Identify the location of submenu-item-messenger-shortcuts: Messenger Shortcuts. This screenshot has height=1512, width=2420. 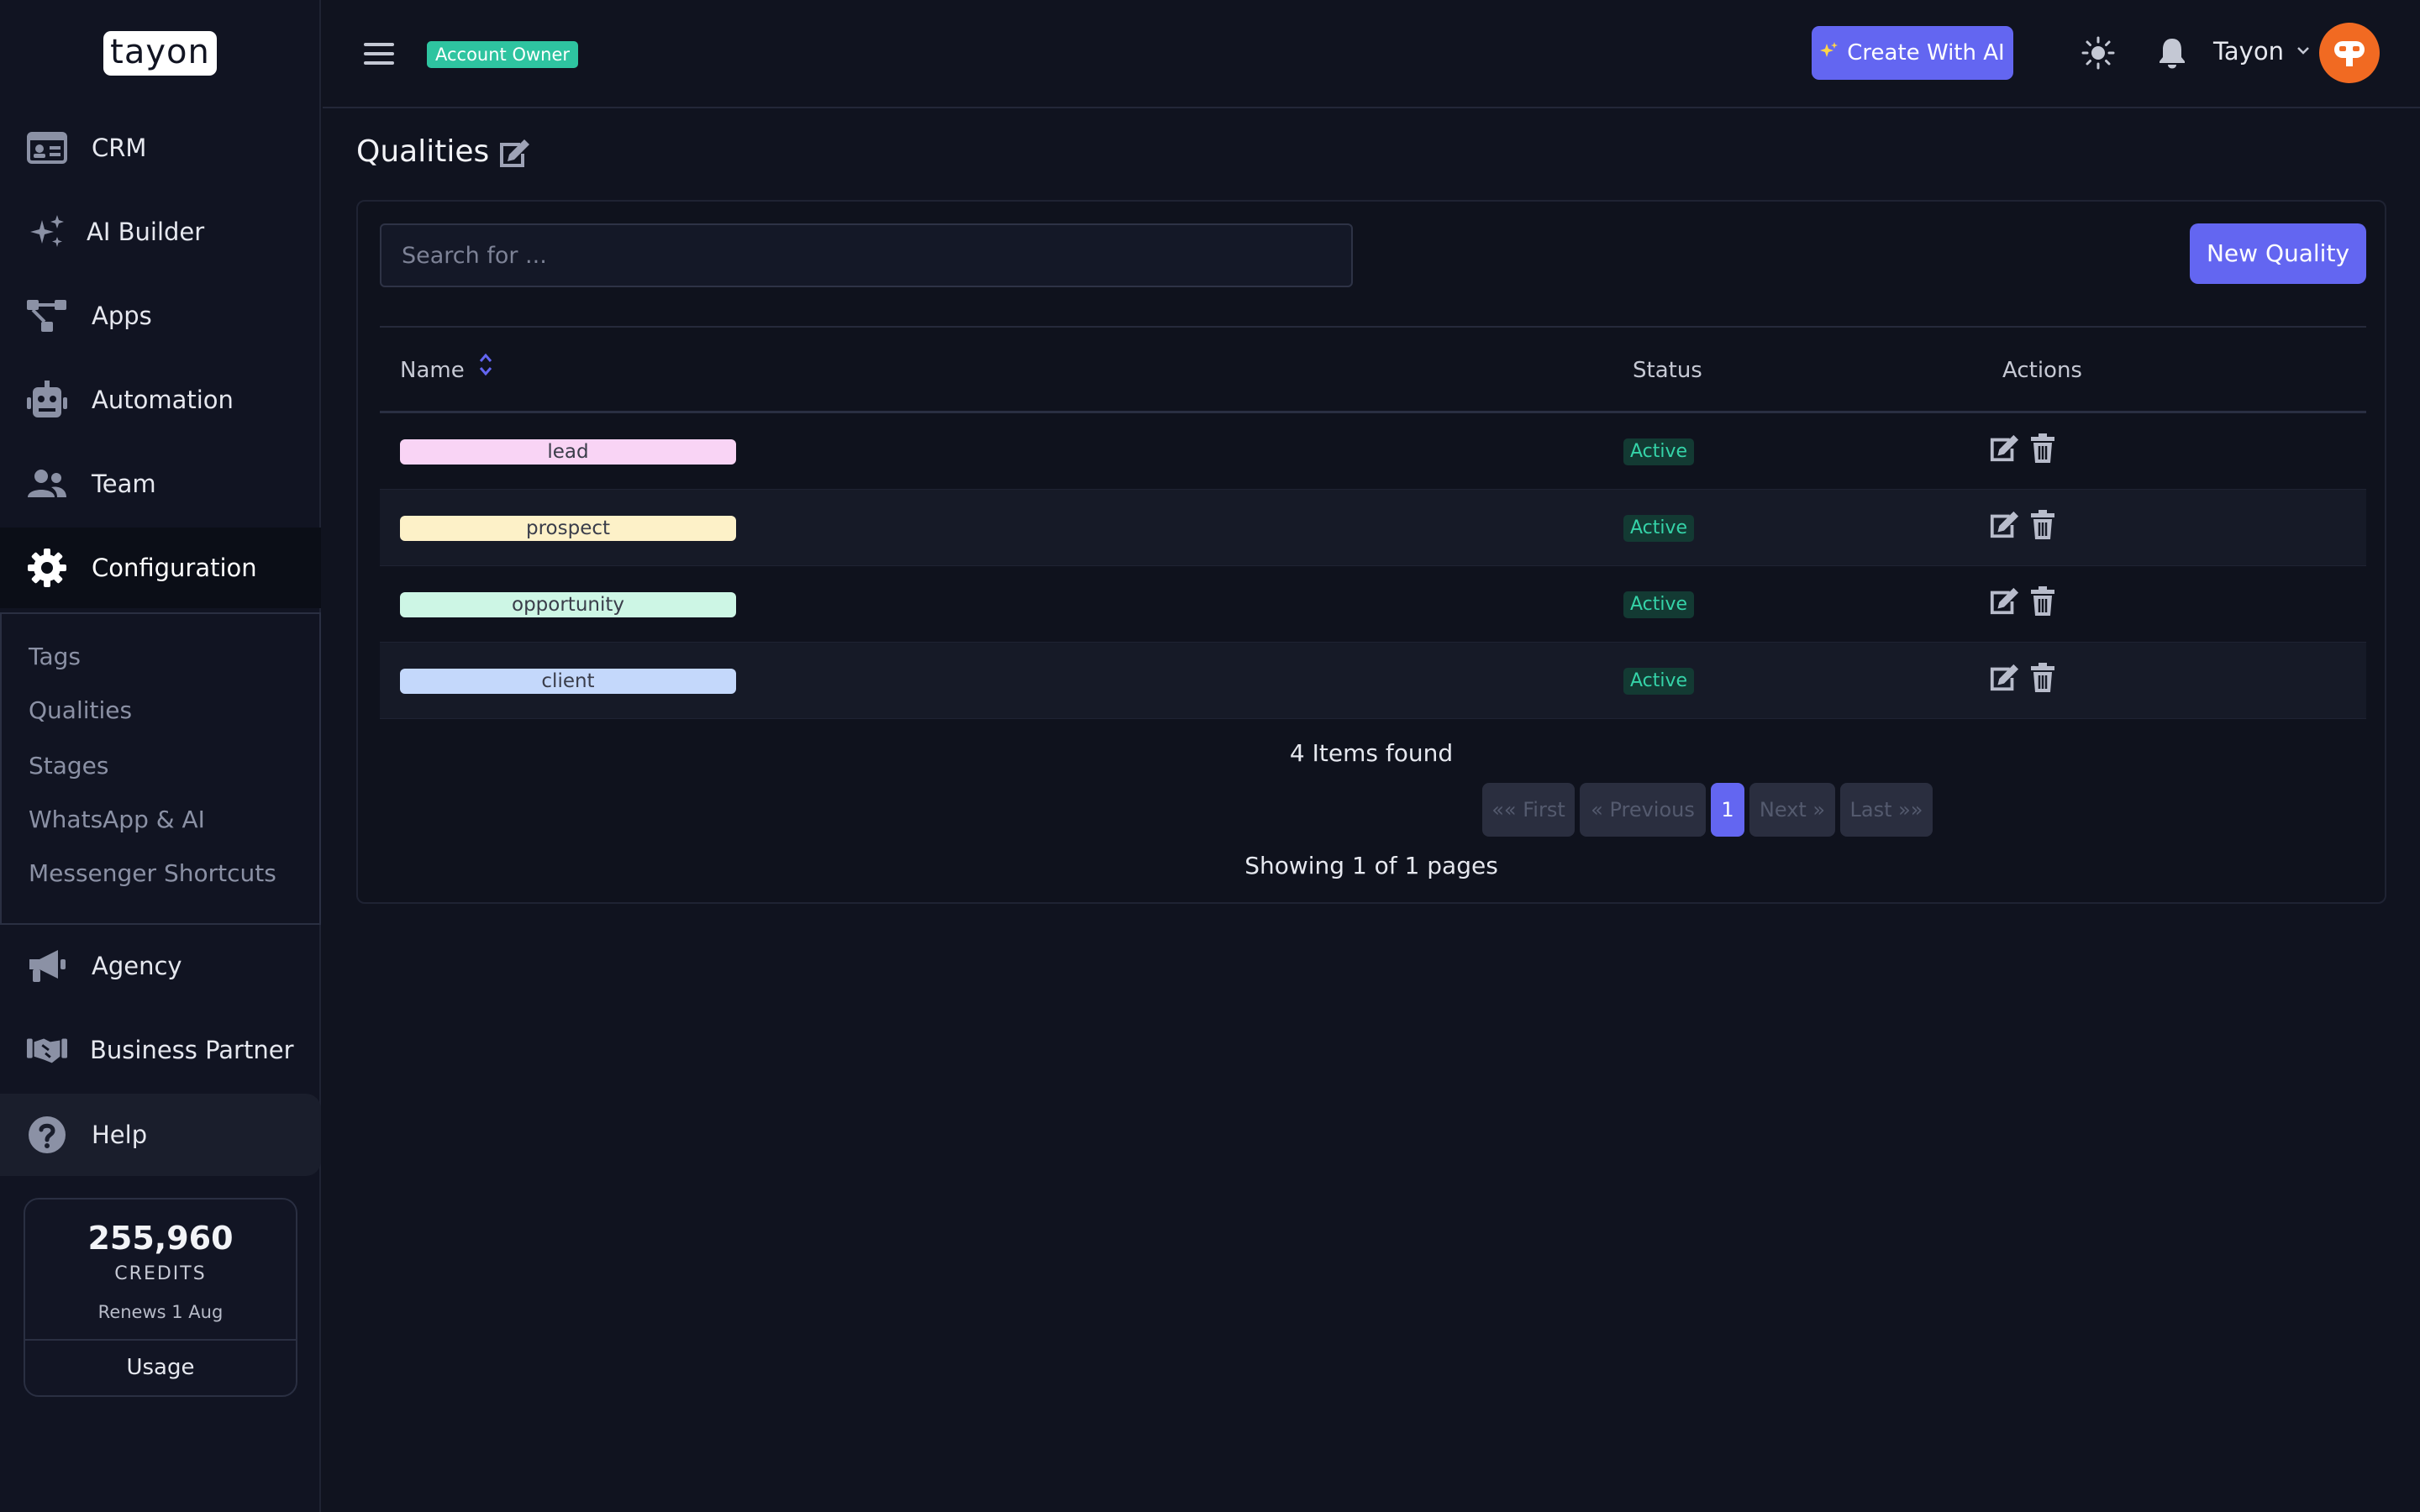
(153, 873).